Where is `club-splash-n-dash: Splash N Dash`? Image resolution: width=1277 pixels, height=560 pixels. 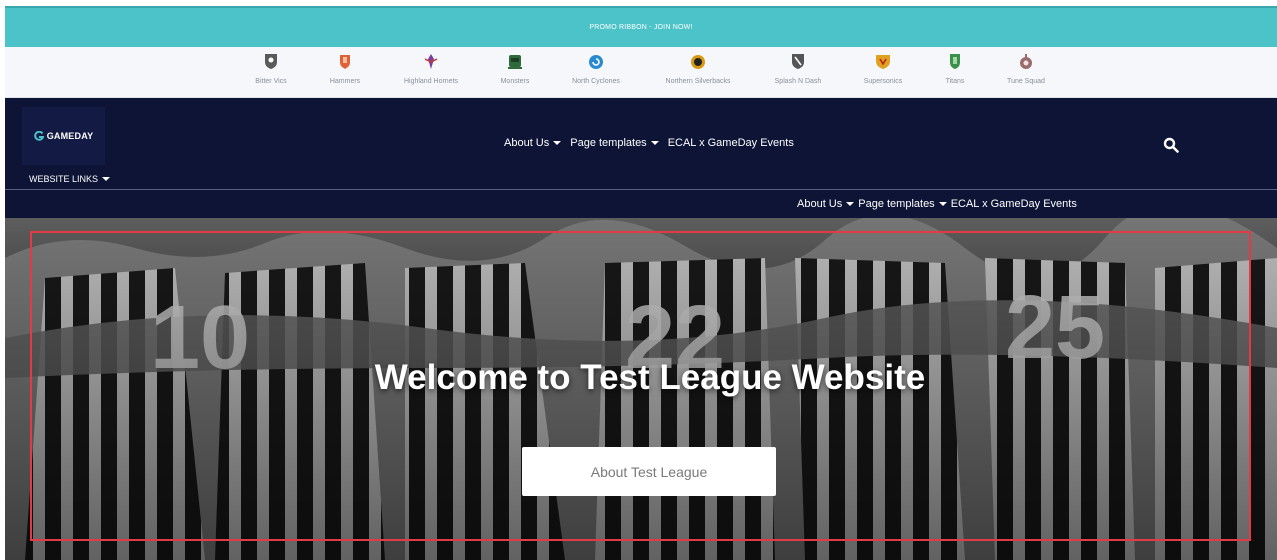
club-splash-n-dash: Splash N Dash is located at coordinates (798, 69).